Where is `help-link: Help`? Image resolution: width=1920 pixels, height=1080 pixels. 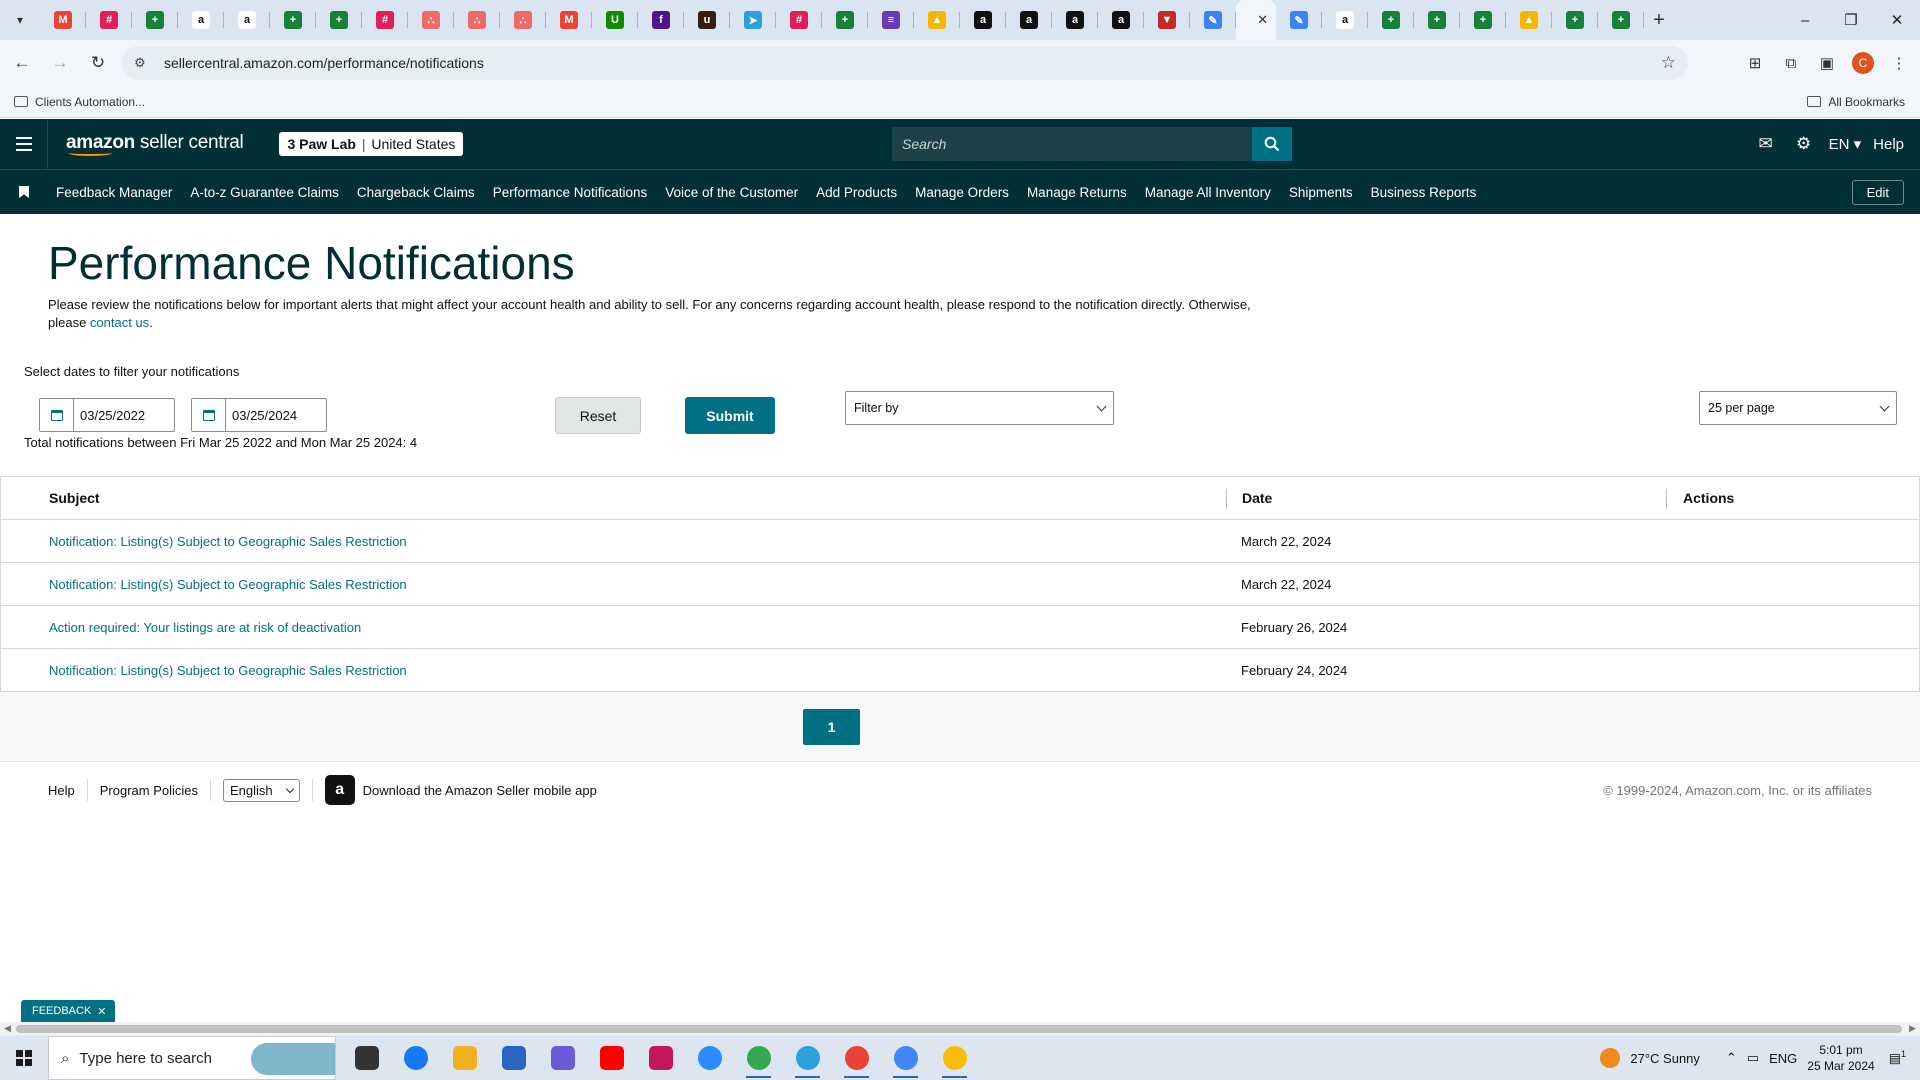
help-link: Help is located at coordinates (1888, 144).